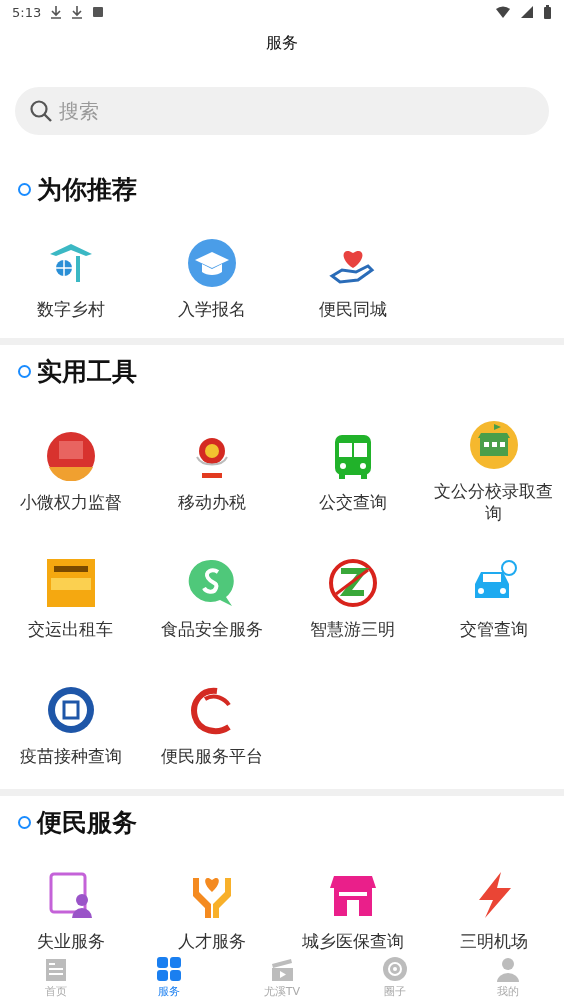 This screenshot has width=564, height=1004. I want to click on wifi-icon, so click(503, 12).